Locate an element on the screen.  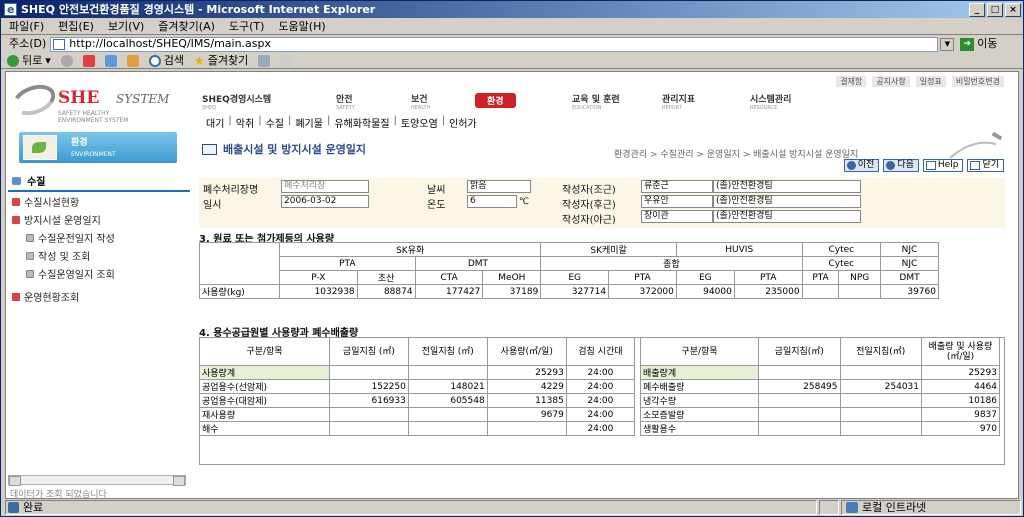
close-window-button: × is located at coordinates (1013, 10).